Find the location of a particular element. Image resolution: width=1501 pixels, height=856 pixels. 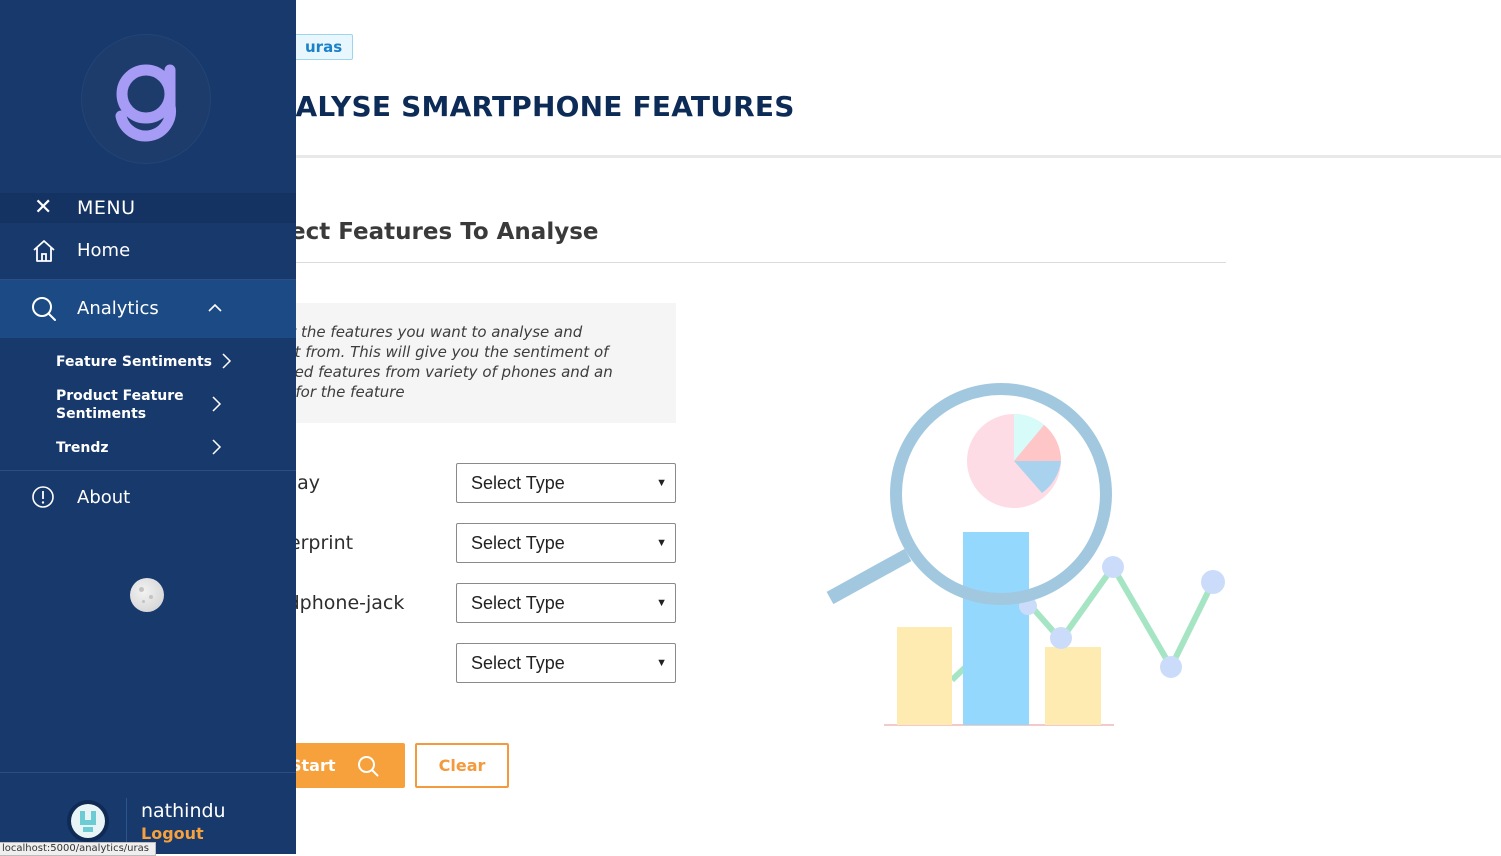

feature-row-display: Display Select Type ▼ is located at coordinates (465, 483).